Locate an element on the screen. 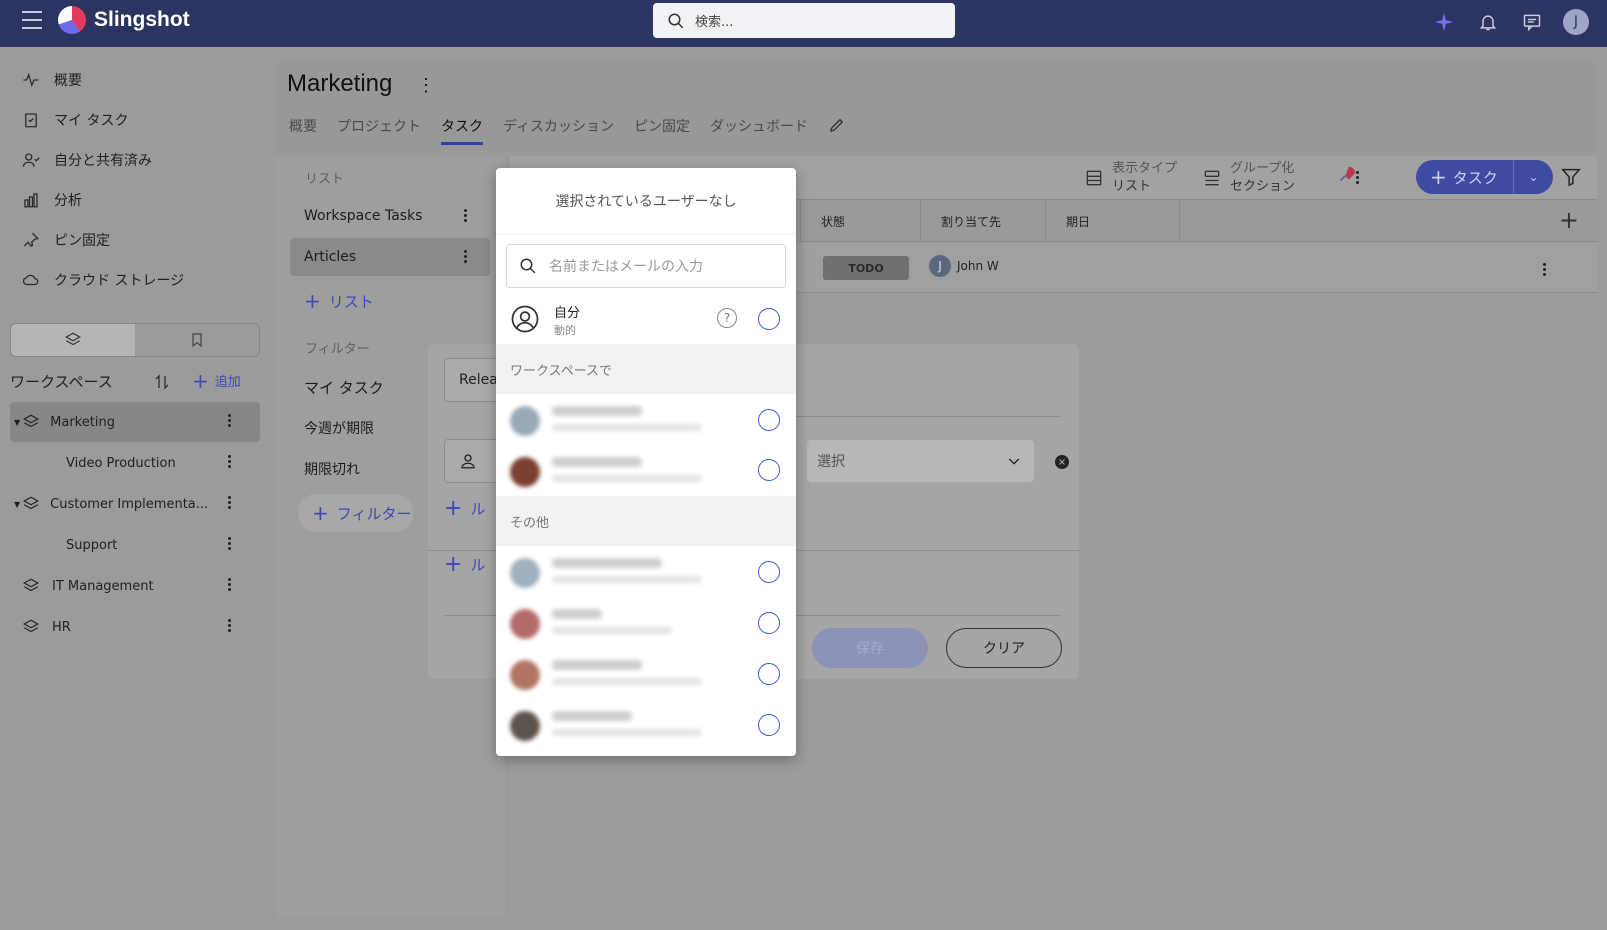 Image resolution: width=1607 pixels, height=930 pixels. bell-icon is located at coordinates (1488, 22).